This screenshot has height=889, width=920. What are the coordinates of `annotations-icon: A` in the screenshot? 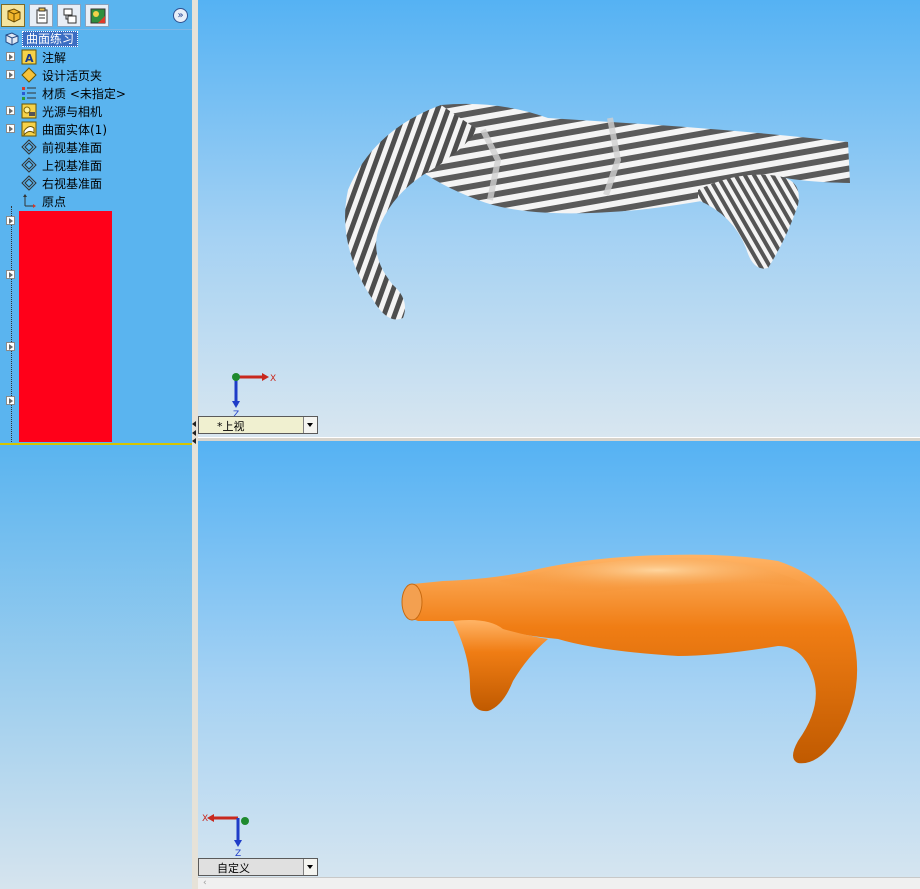 It's located at (29, 57).